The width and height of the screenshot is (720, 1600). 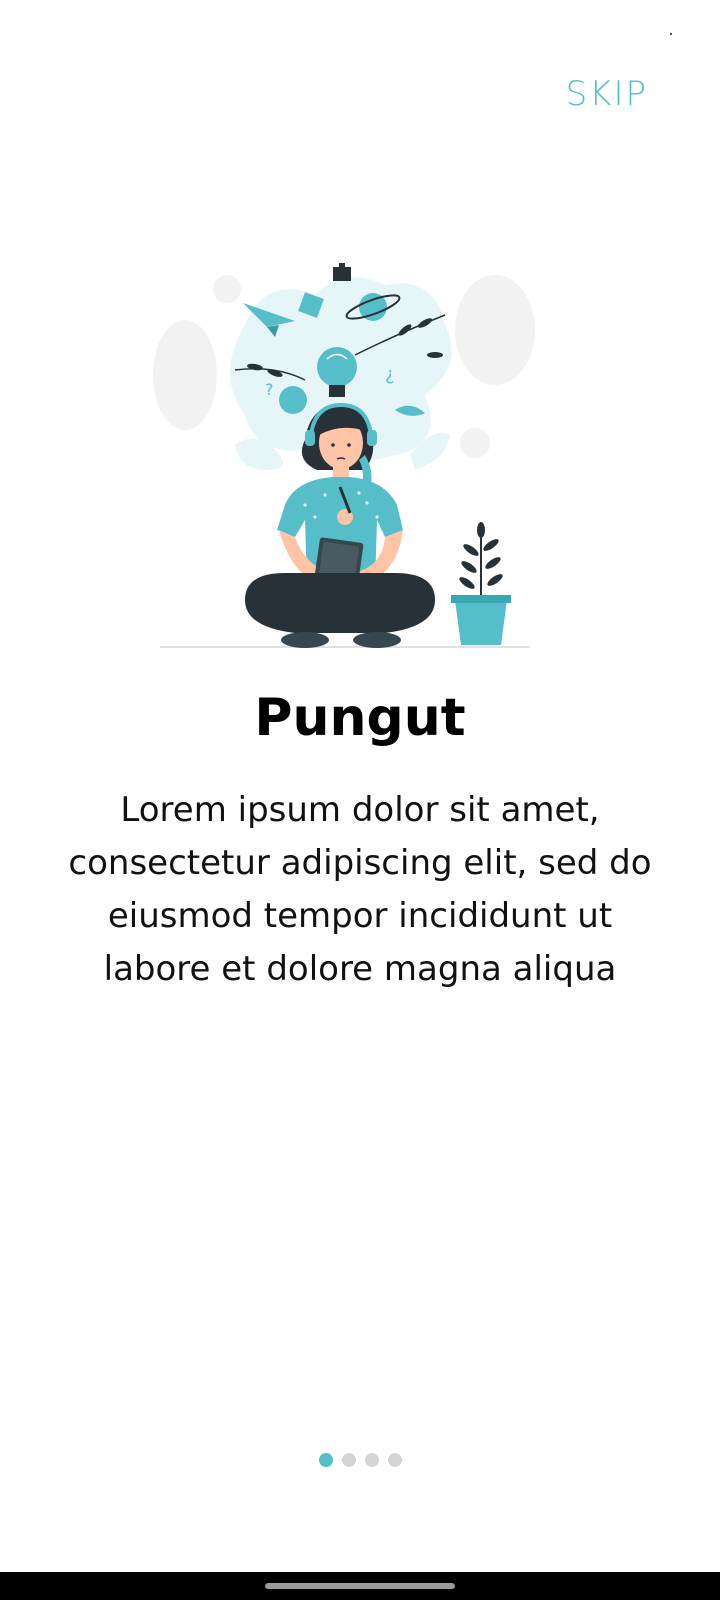 What do you see at coordinates (360, 1460) in the screenshot?
I see `page-indicator` at bounding box center [360, 1460].